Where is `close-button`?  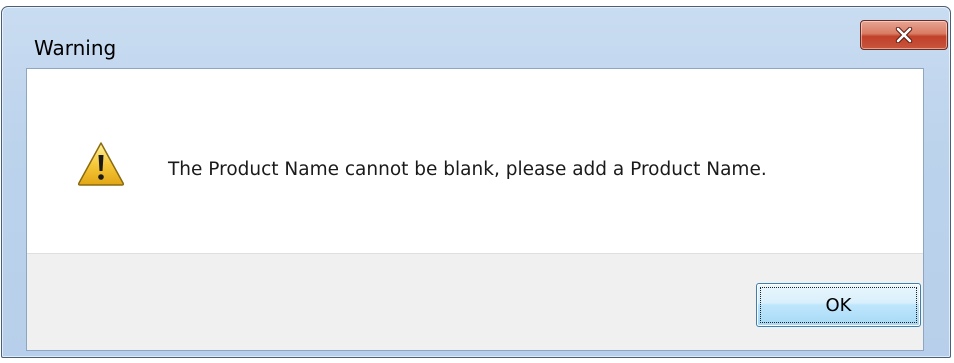 close-button is located at coordinates (904, 35).